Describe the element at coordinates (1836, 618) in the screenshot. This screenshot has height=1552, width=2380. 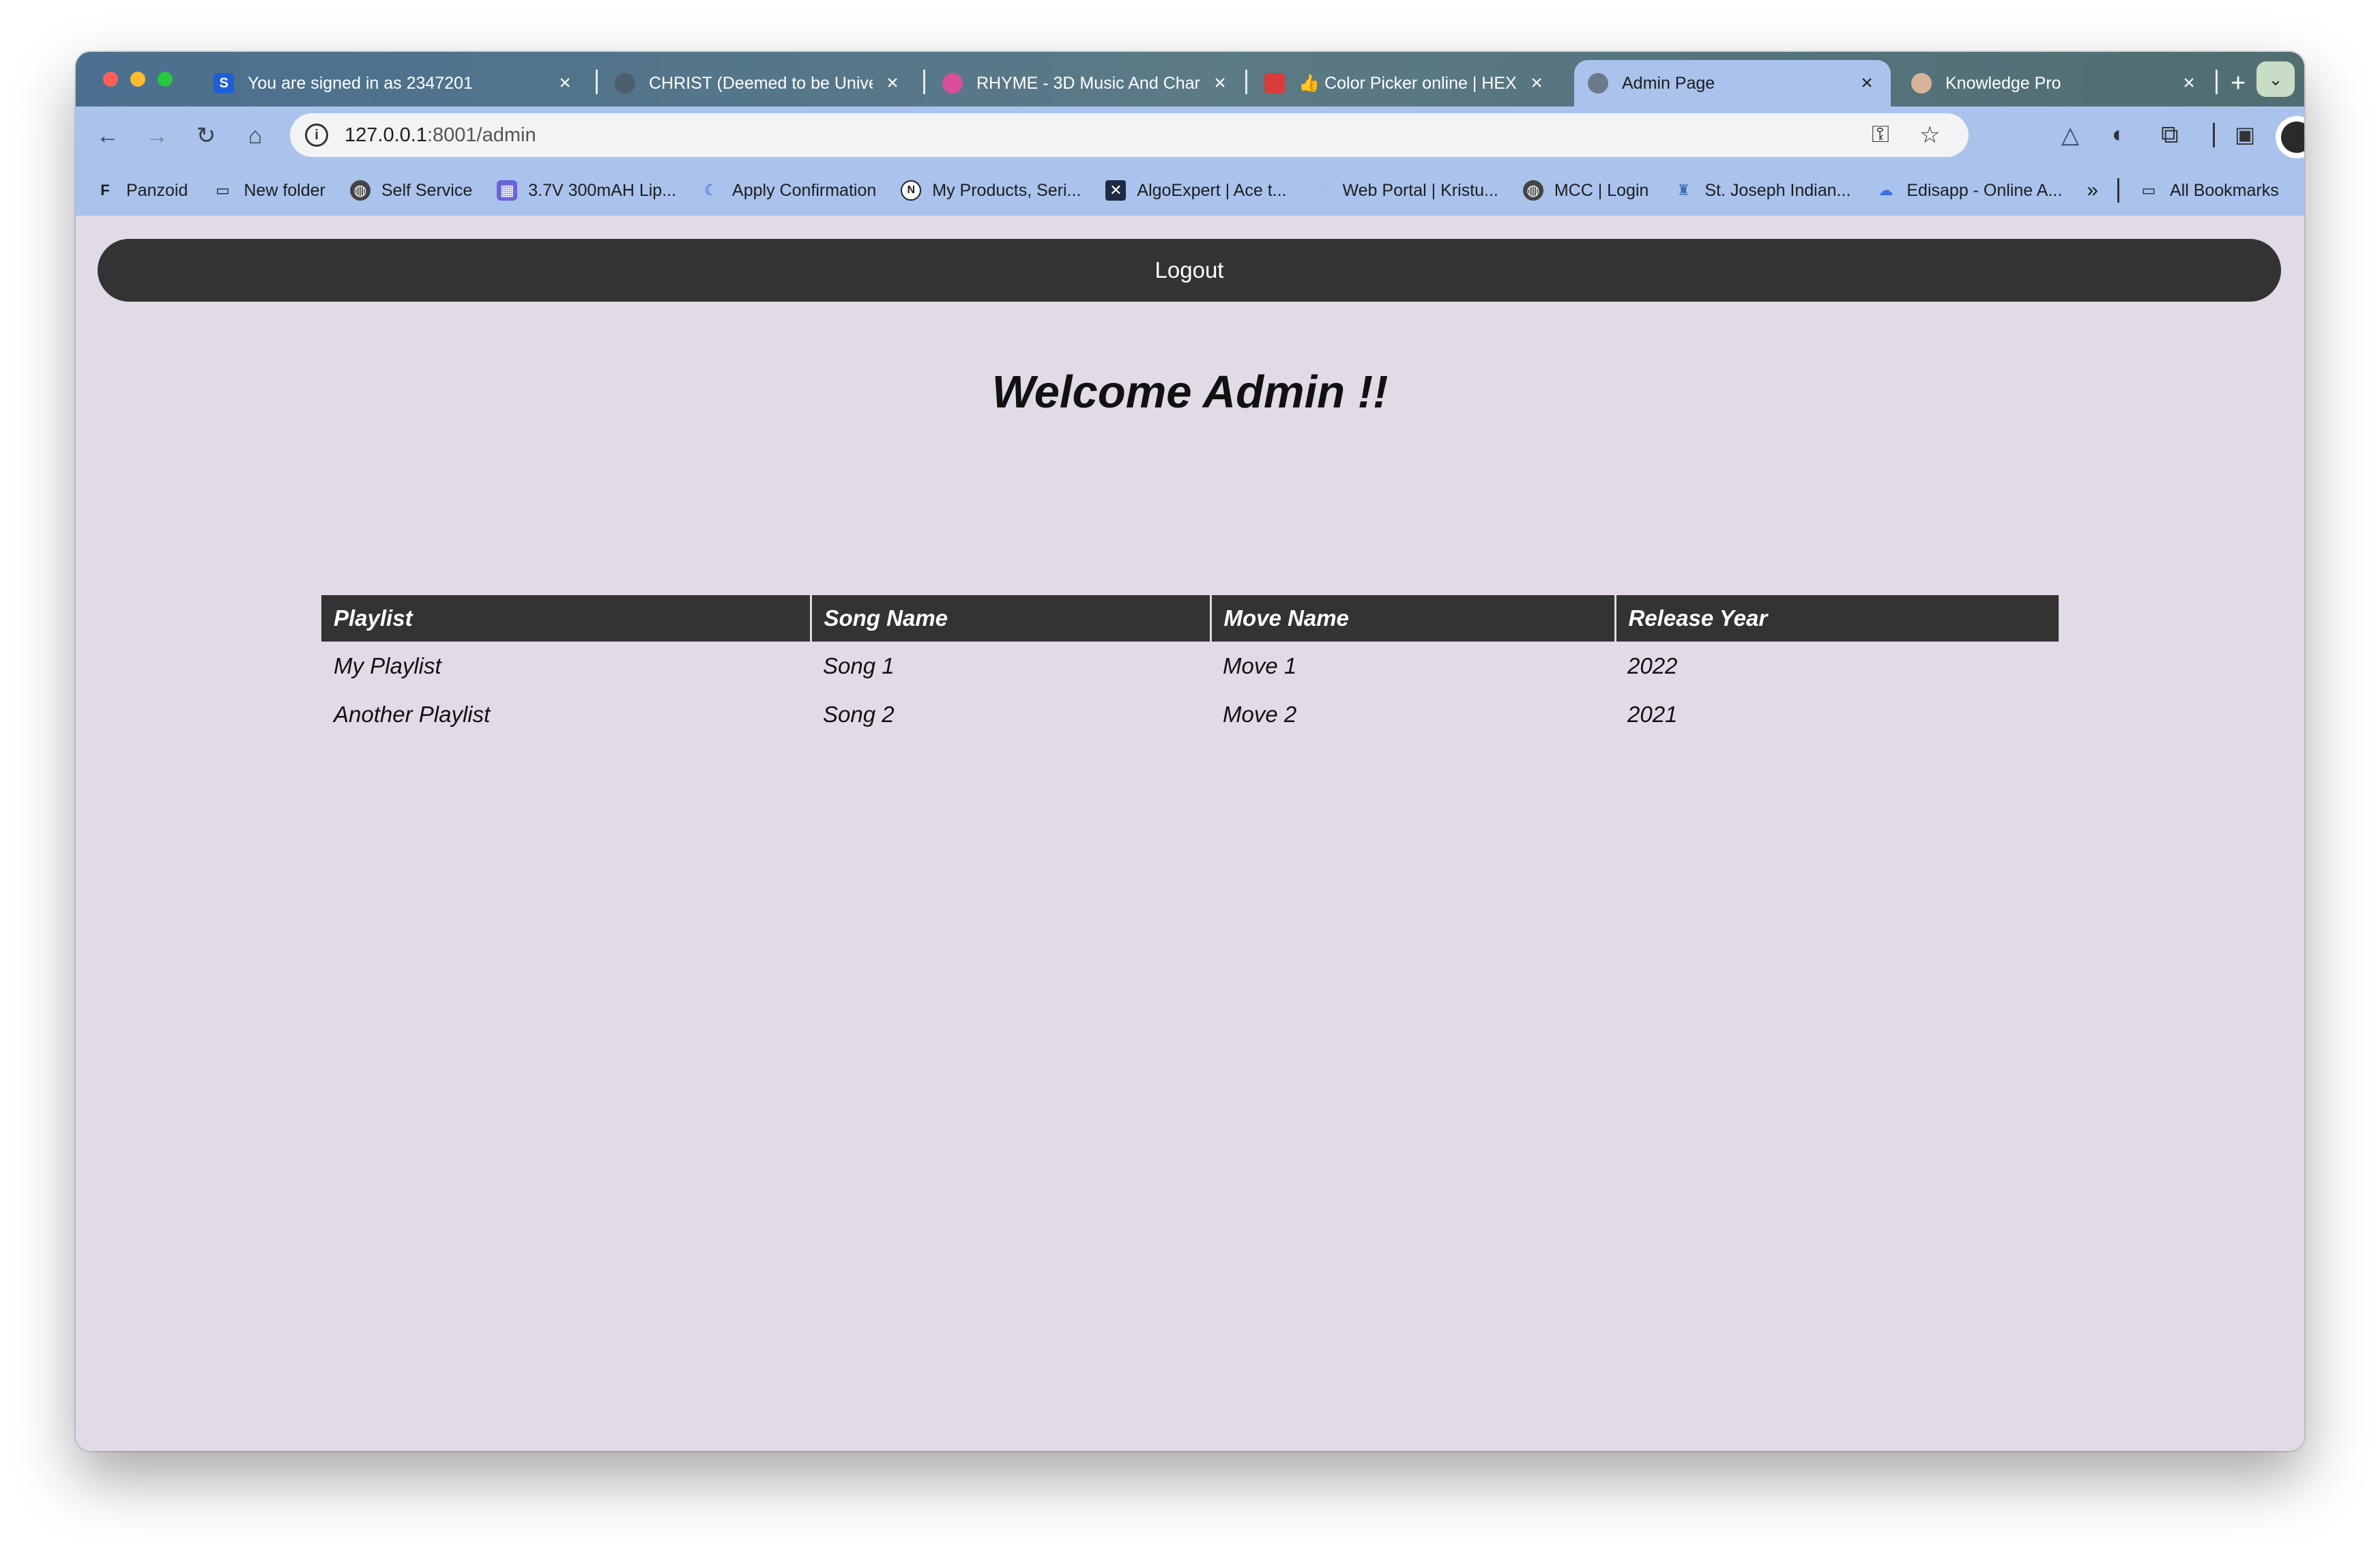
I see `column-header-release-year: Release Year` at that location.